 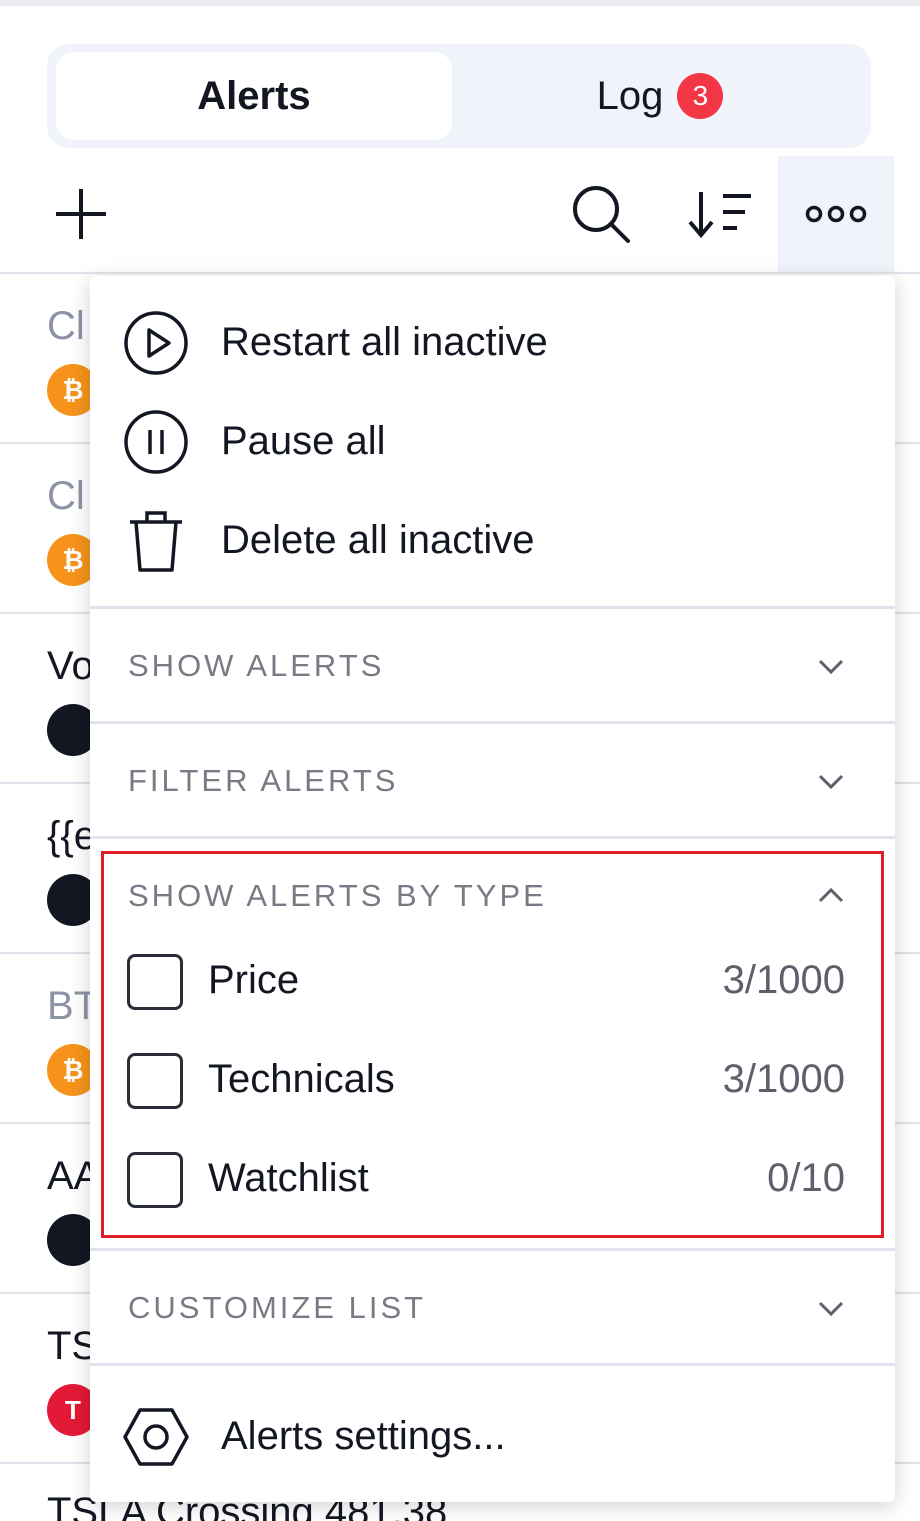 I want to click on customize-list-section: CUSTOMIZE LIST, so click(x=492, y=1307).